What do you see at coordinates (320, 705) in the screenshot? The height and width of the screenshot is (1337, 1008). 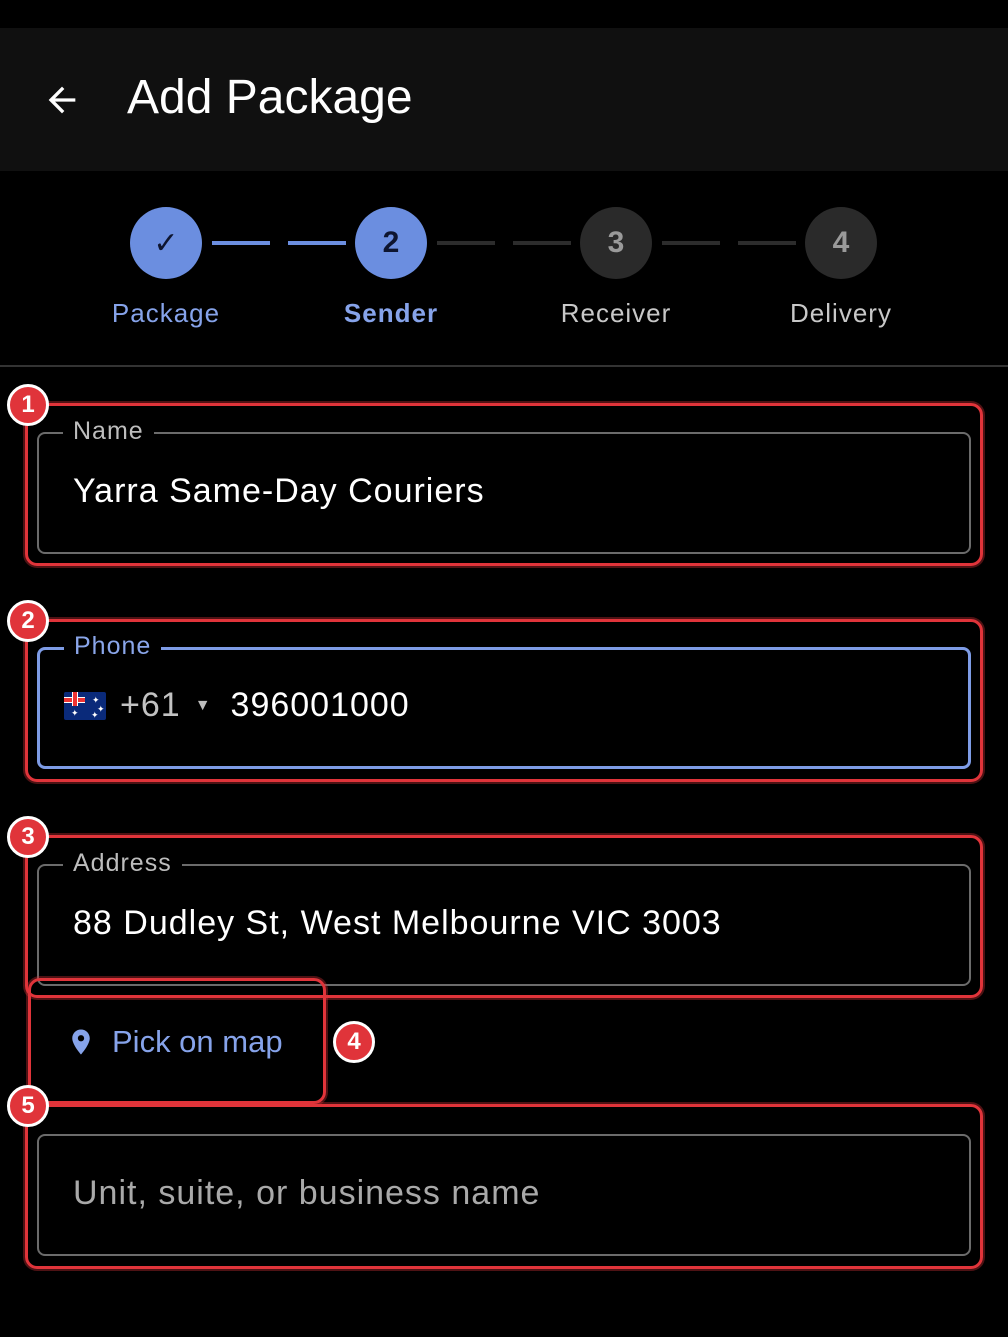 I see `phone-number-input: 396001000` at bounding box center [320, 705].